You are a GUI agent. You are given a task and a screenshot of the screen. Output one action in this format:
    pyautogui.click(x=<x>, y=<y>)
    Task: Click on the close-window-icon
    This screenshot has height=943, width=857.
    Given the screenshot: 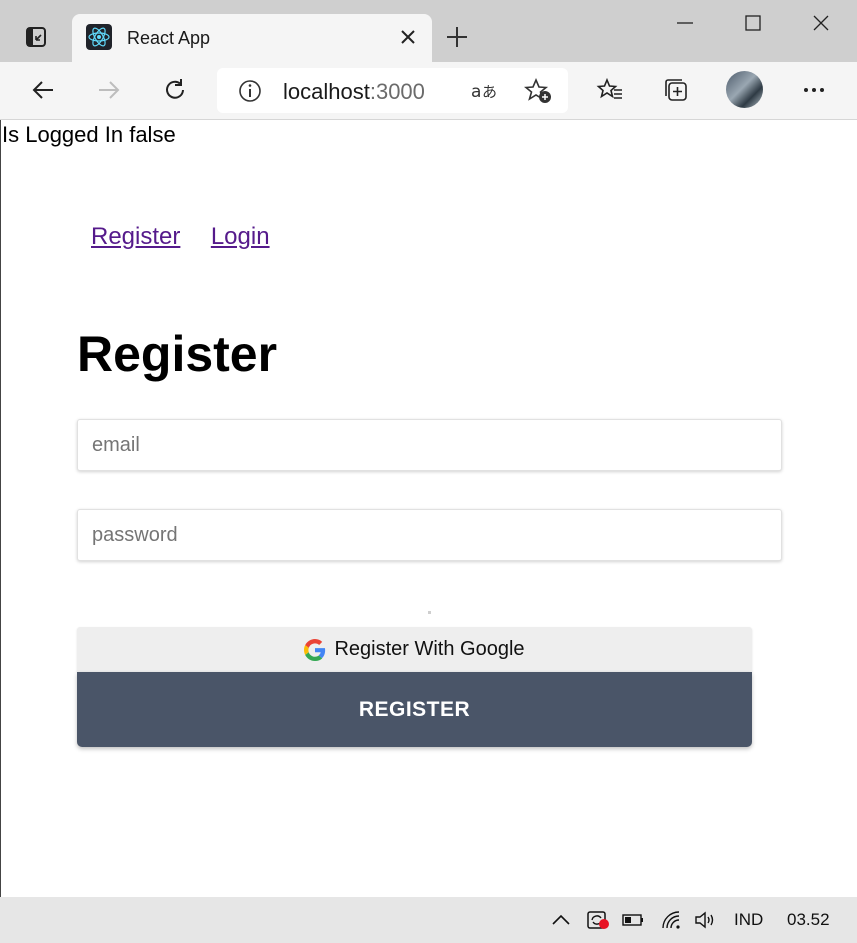 What is the action you would take?
    pyautogui.click(x=821, y=23)
    